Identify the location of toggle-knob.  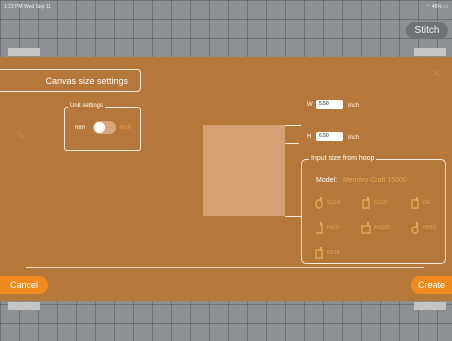
(99, 127).